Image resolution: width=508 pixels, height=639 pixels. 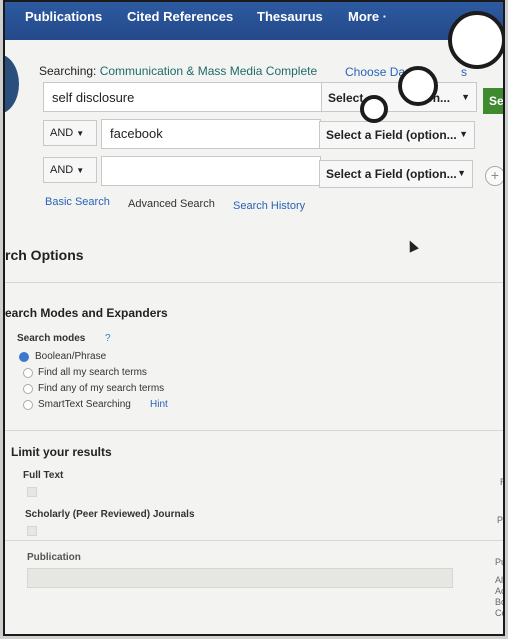 I want to click on radio-find-any, so click(x=28, y=389).